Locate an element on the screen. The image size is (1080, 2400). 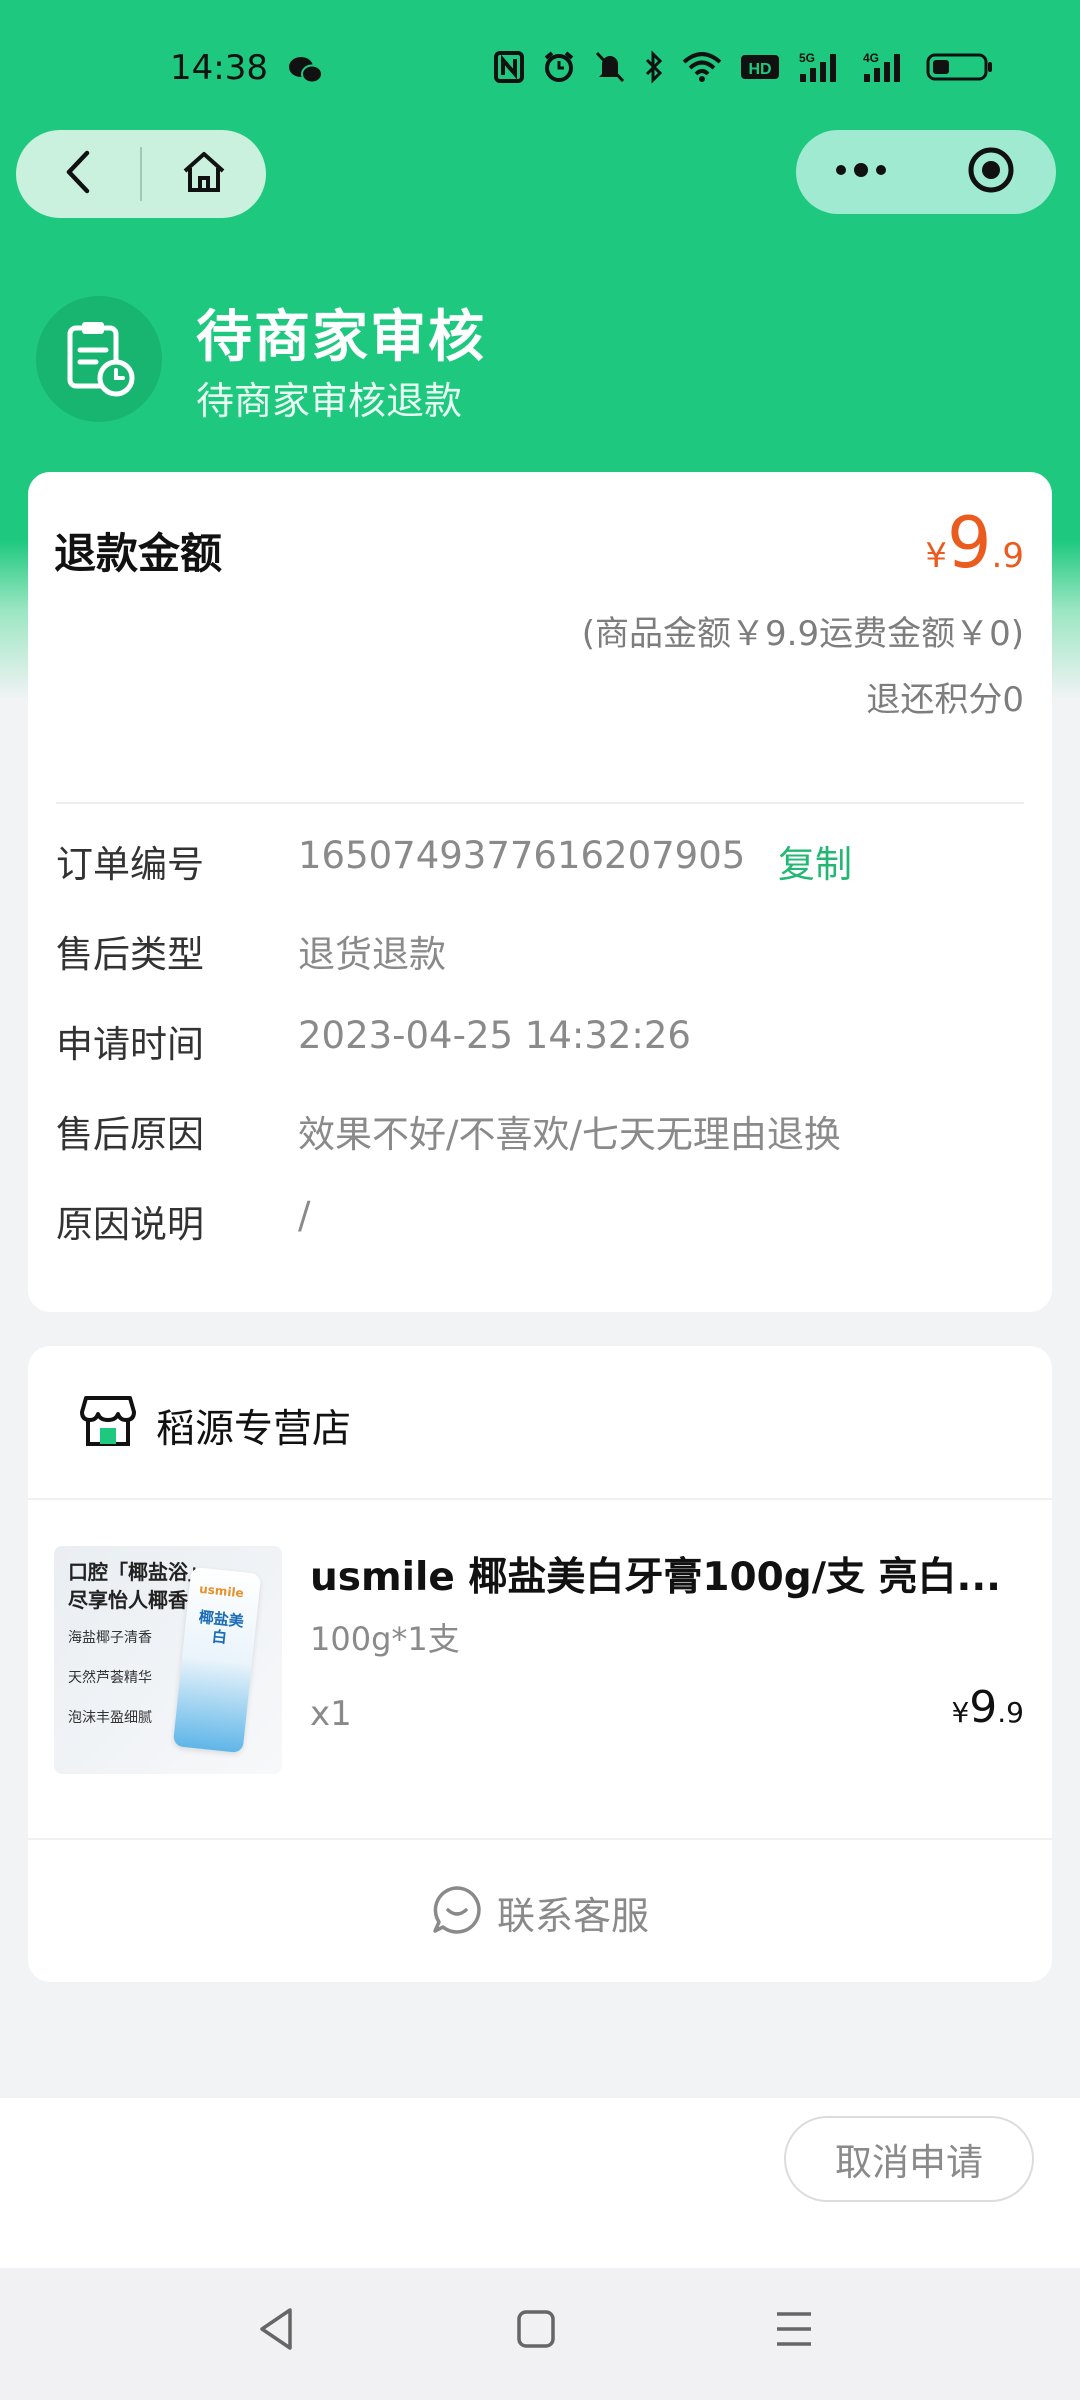
wifi-icon is located at coordinates (702, 67).